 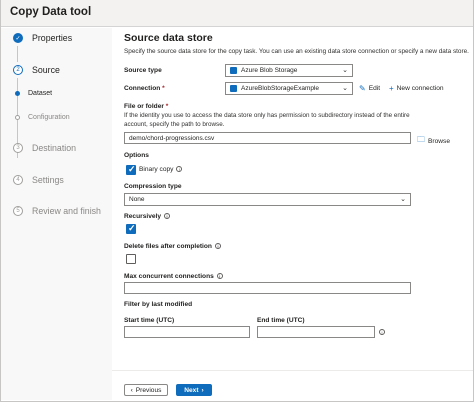 I want to click on max-connections-label: Max concurrent connections i, so click(x=173, y=276).